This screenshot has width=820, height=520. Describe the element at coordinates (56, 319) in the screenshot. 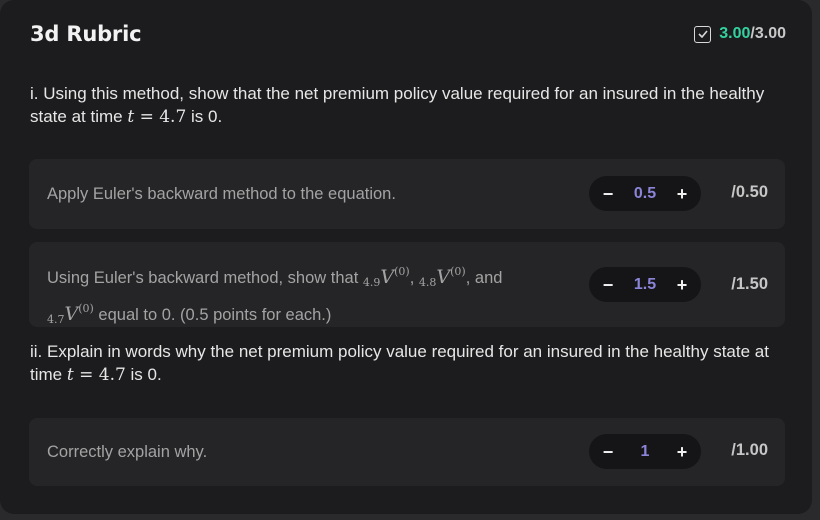

I see `math-subscript: 4.7` at that location.